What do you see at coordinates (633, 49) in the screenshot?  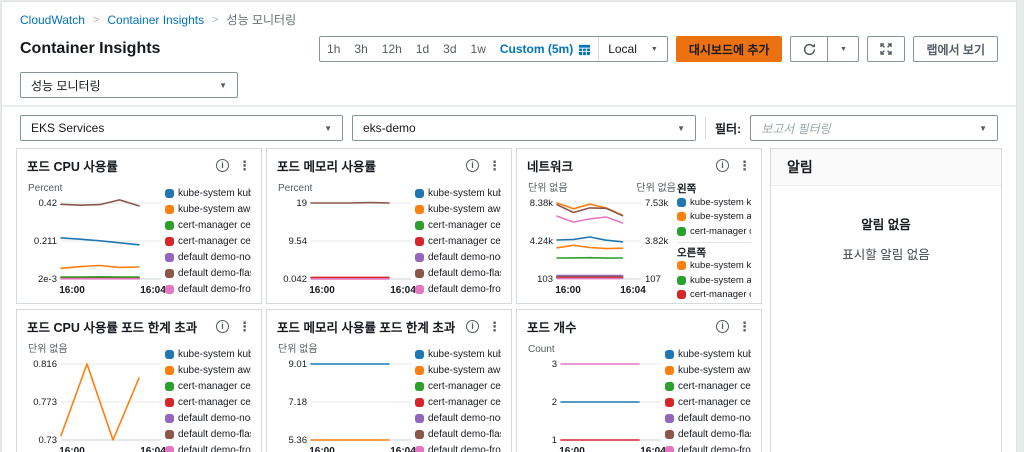 I see `timezone-select: Local ▼` at bounding box center [633, 49].